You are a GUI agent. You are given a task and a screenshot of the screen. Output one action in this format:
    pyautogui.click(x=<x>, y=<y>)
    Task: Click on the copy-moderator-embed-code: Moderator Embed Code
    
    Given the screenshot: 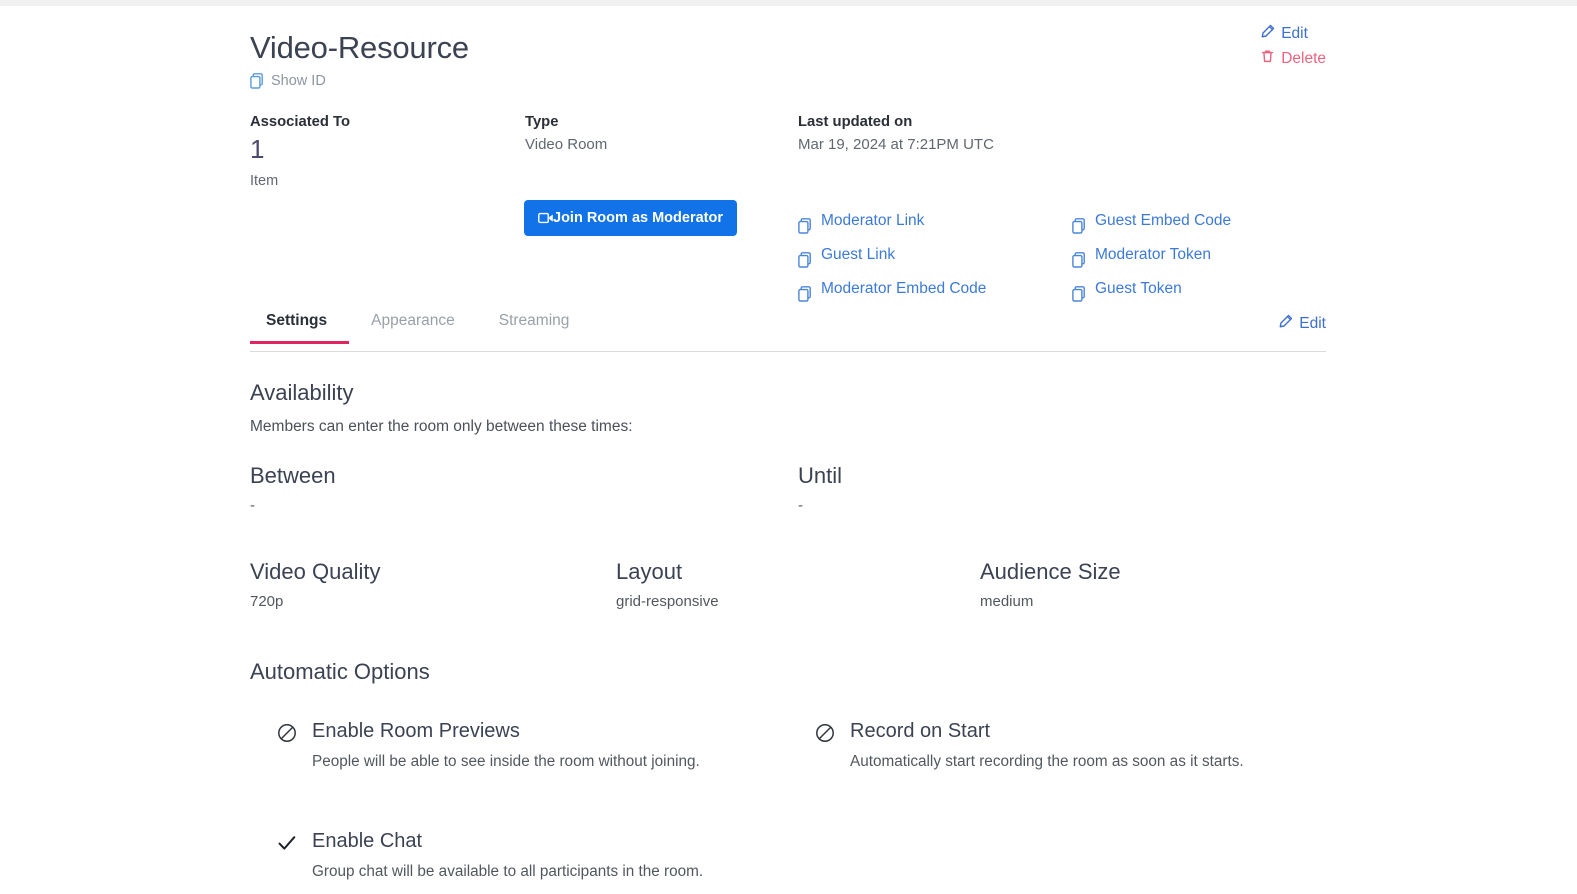 What is the action you would take?
    pyautogui.click(x=892, y=289)
    